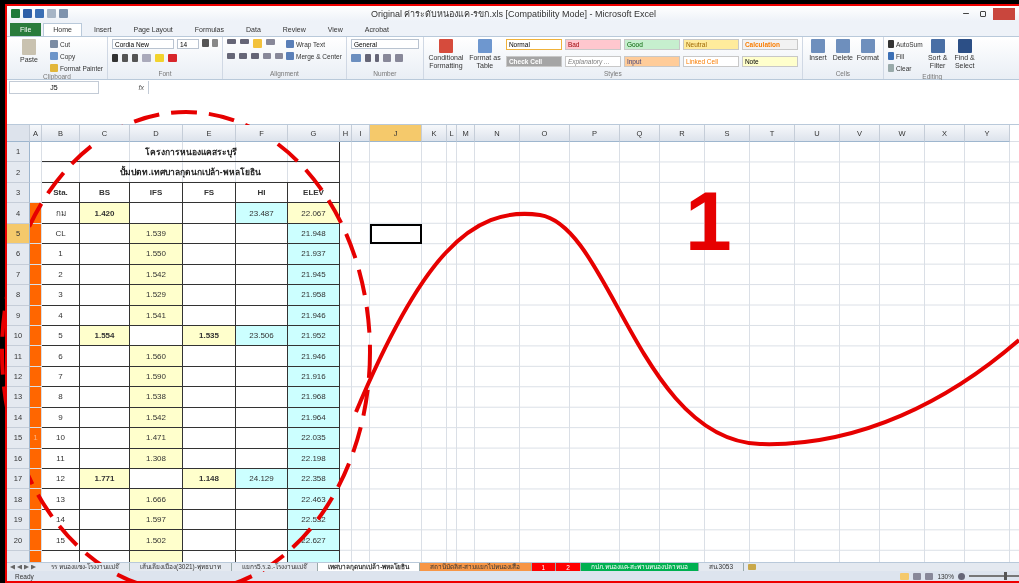 The height and width of the screenshot is (583, 1019). Describe the element at coordinates (1004, 13) in the screenshot. I see `close-button` at that location.